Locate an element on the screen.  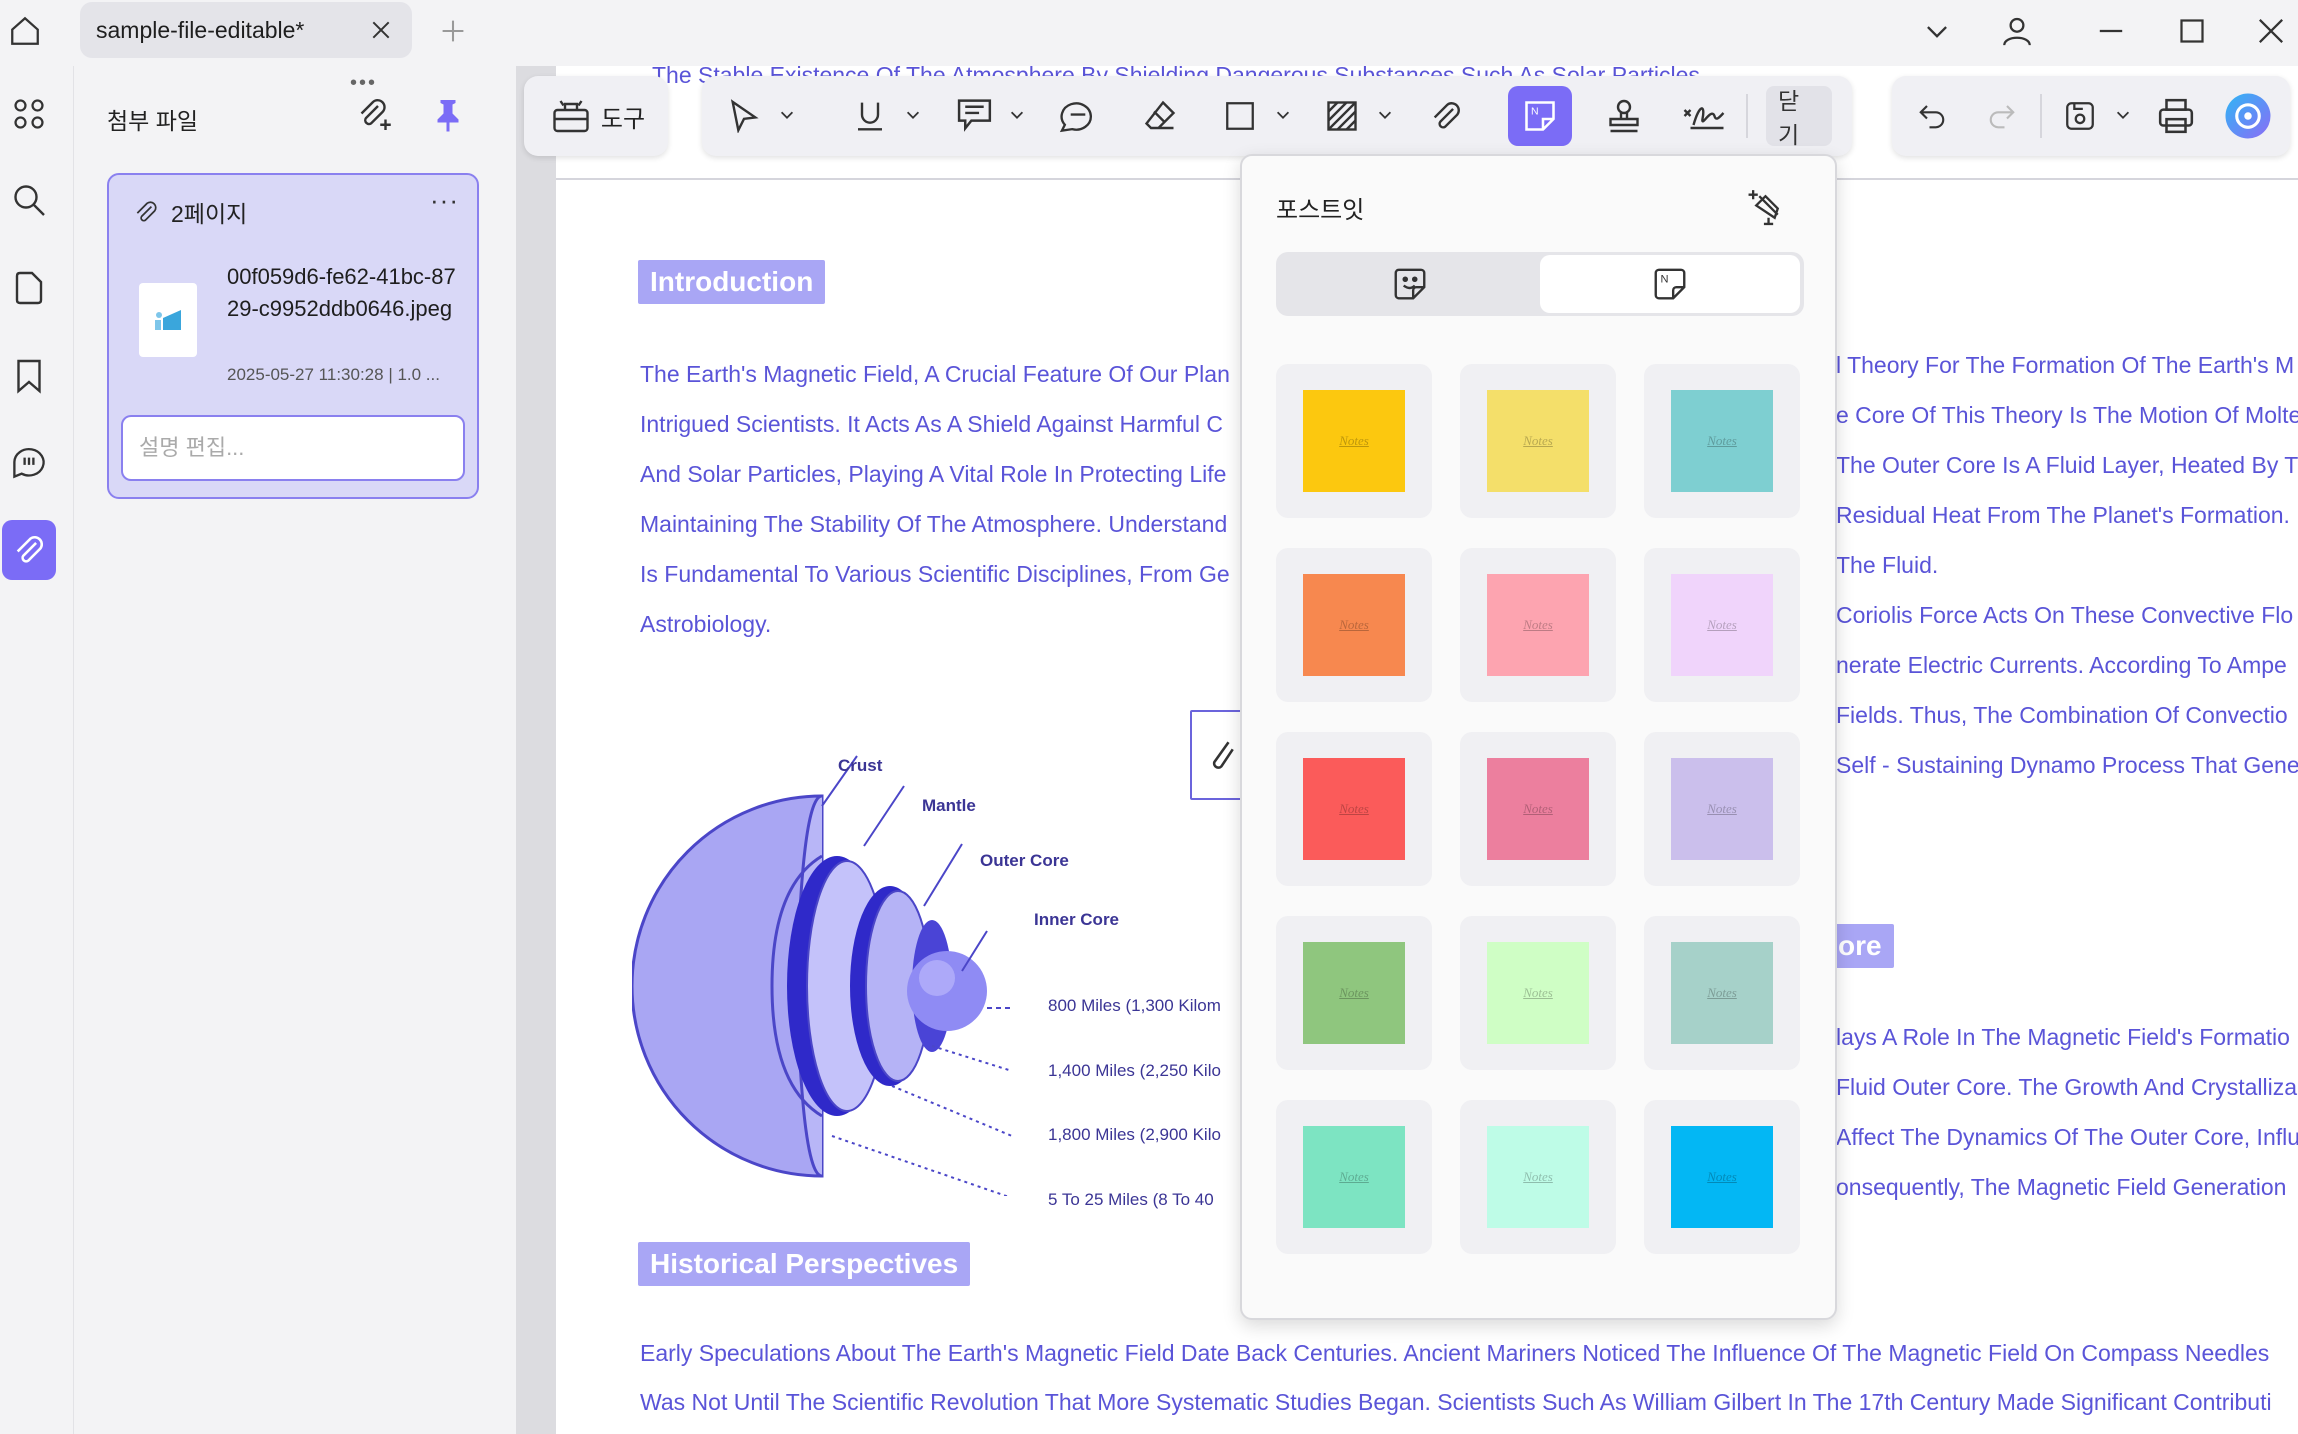
new-tab-icon is located at coordinates (453, 31).